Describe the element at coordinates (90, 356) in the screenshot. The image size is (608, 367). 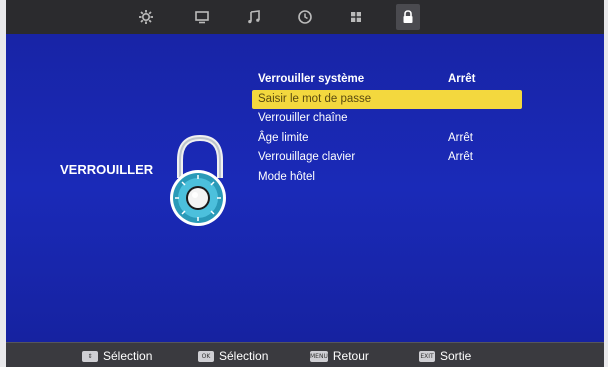
I see `updown-key-icon: ⇕` at that location.